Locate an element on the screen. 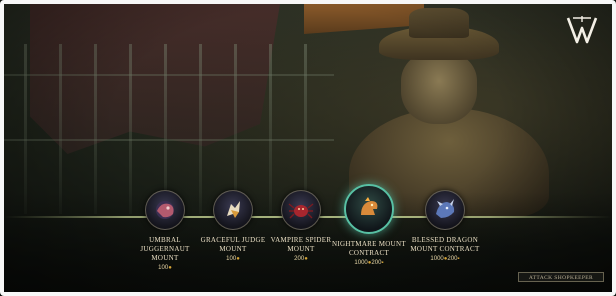  mount-item: Vampire Spider Mount 200● is located at coordinates (301, 226).